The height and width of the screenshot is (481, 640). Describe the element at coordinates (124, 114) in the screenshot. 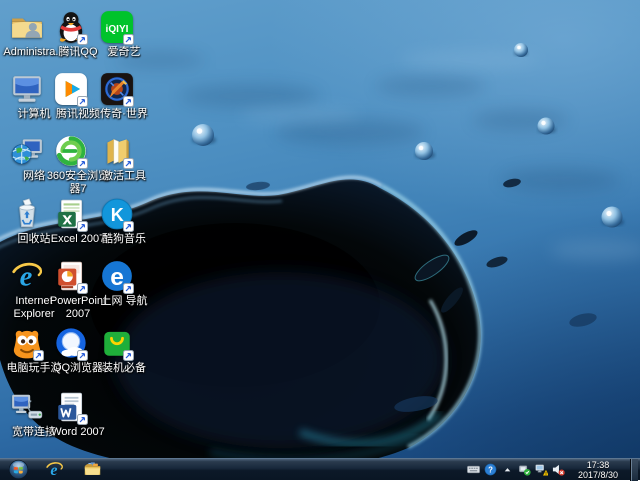

I see `icon-label: 传奇·世界` at that location.